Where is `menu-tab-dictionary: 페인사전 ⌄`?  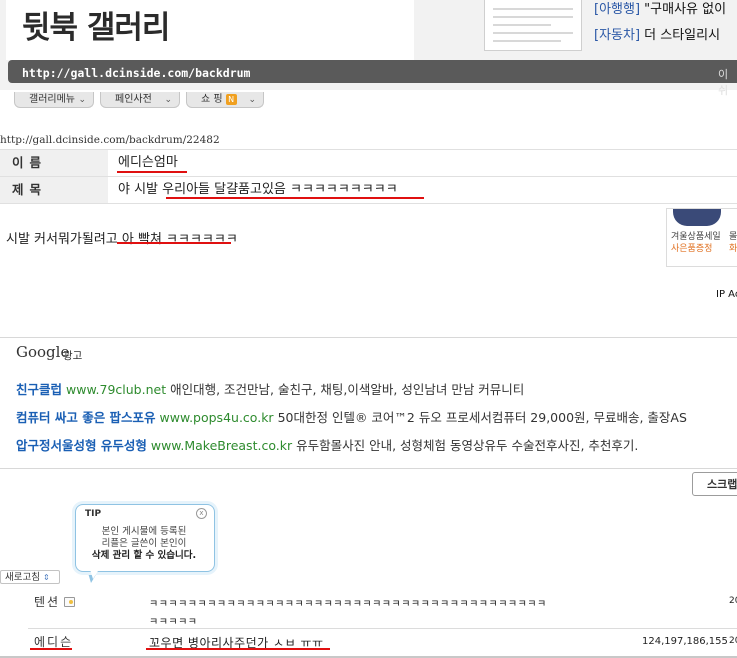
menu-tab-dictionary: 페인사전 ⌄ is located at coordinates (140, 100).